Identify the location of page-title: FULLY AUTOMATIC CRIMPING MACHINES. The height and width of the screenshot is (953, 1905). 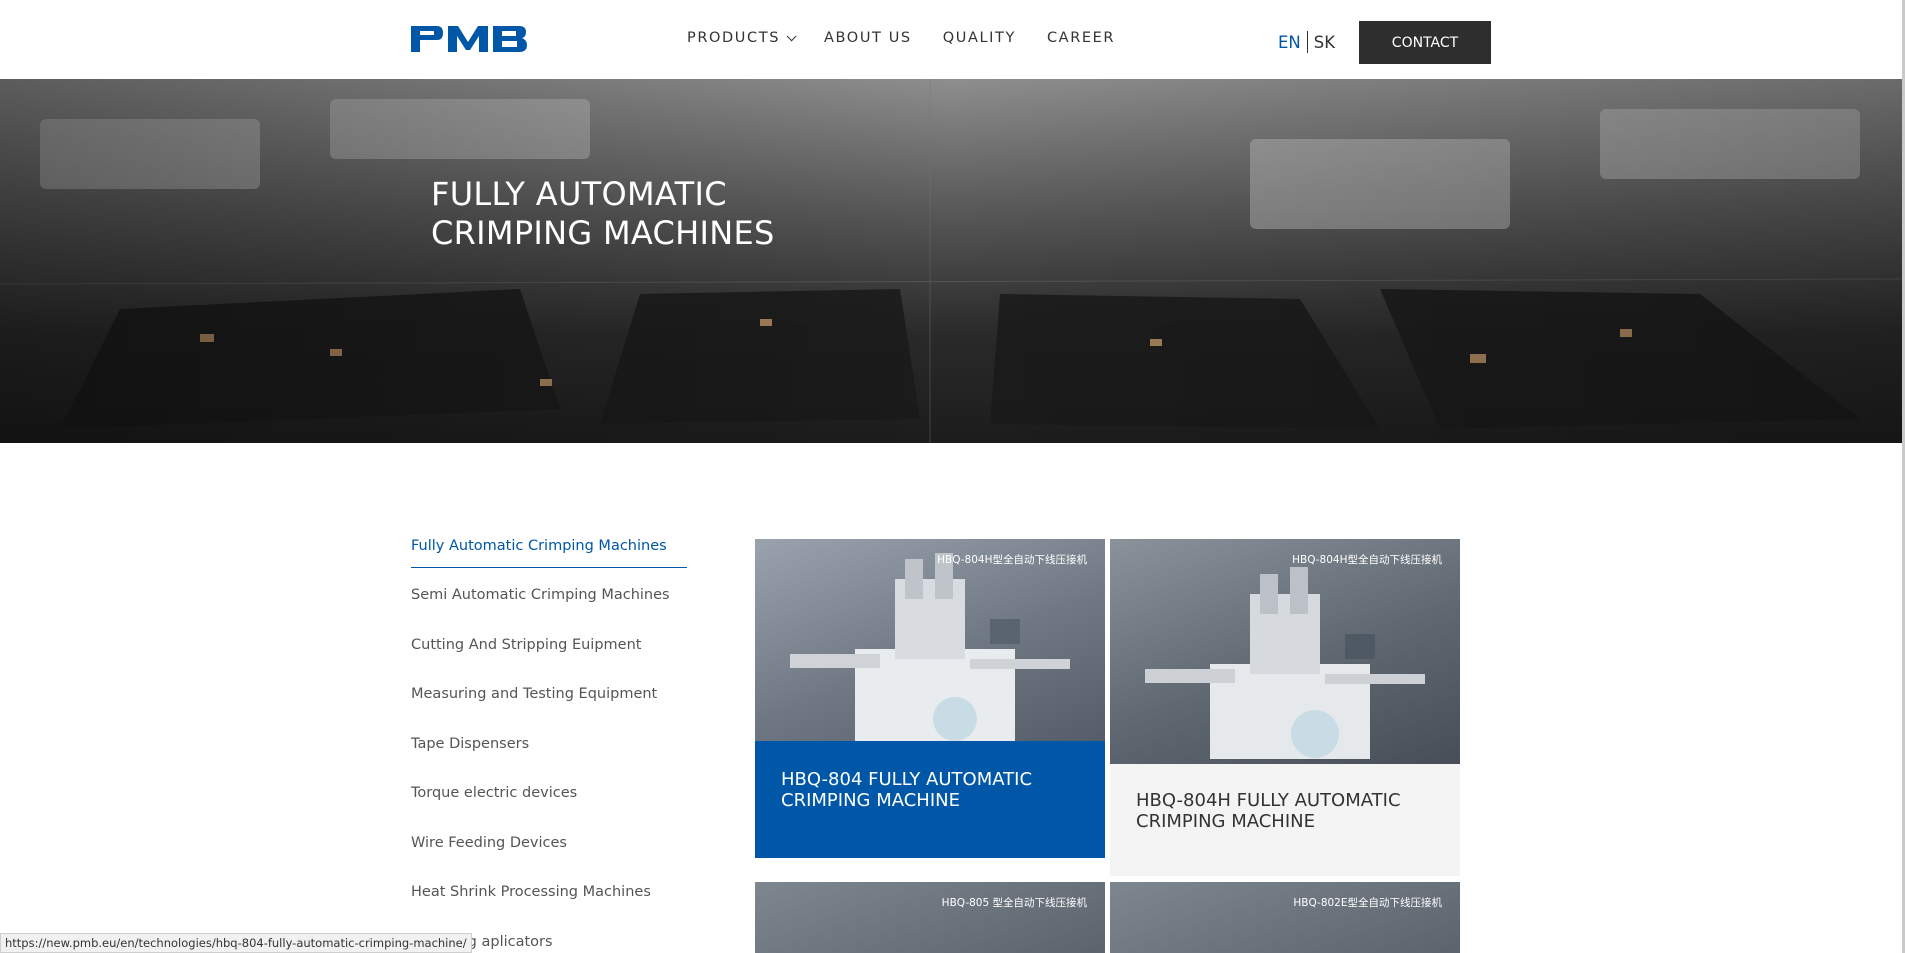
(603, 213).